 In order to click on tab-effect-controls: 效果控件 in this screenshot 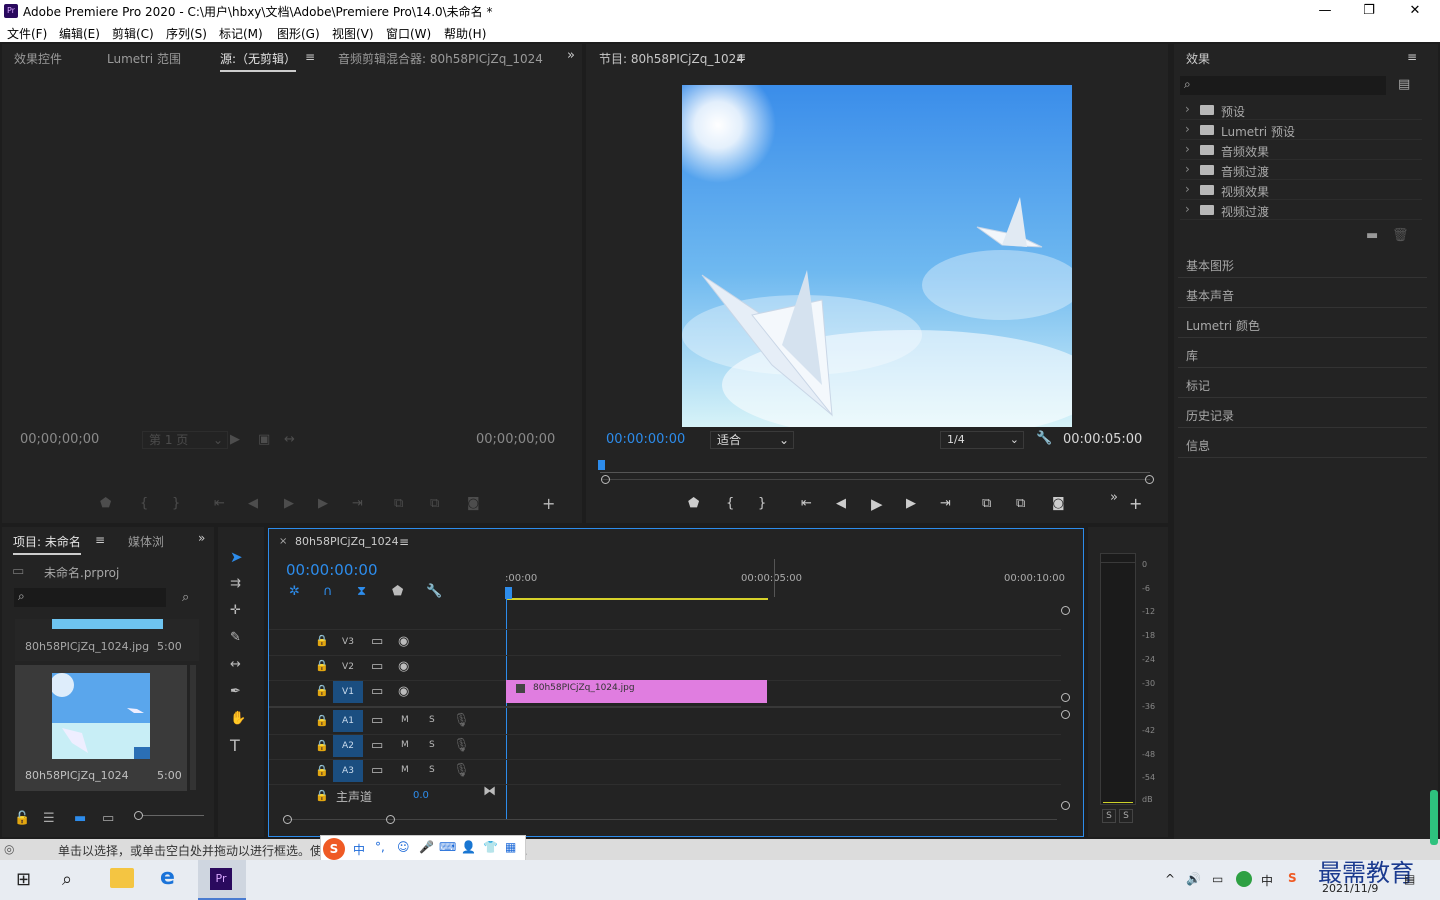, I will do `click(38, 58)`.